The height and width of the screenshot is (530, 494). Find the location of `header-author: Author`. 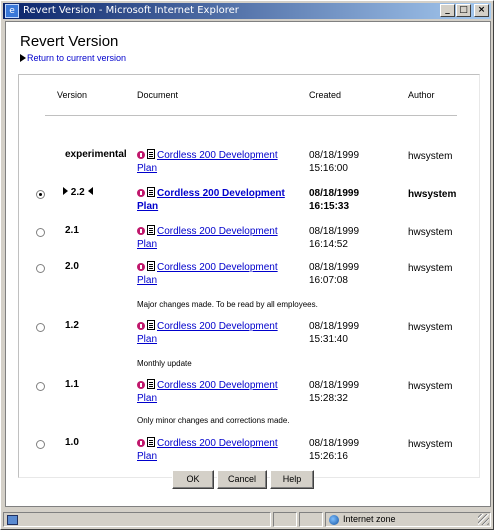

header-author: Author is located at coordinates (421, 95).